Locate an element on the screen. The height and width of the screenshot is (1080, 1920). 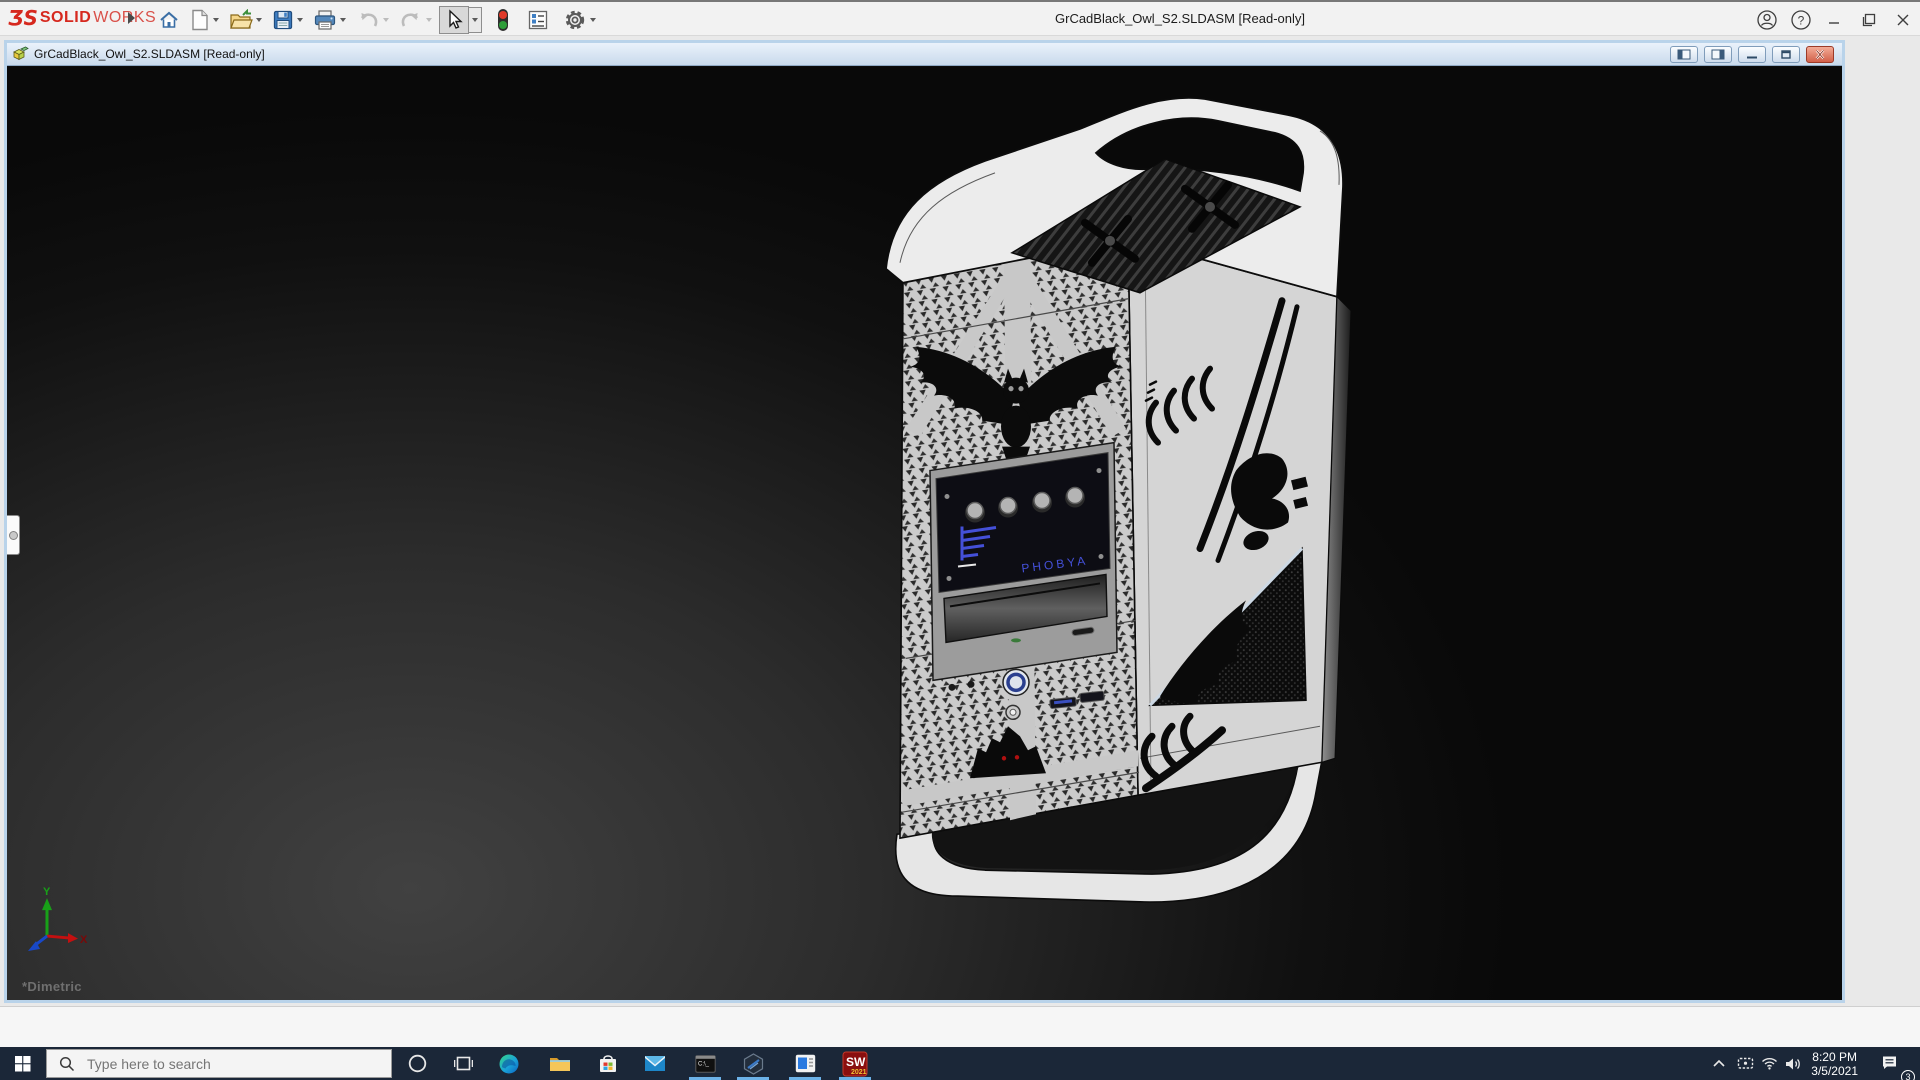
close-icon is located at coordinates (1903, 20).